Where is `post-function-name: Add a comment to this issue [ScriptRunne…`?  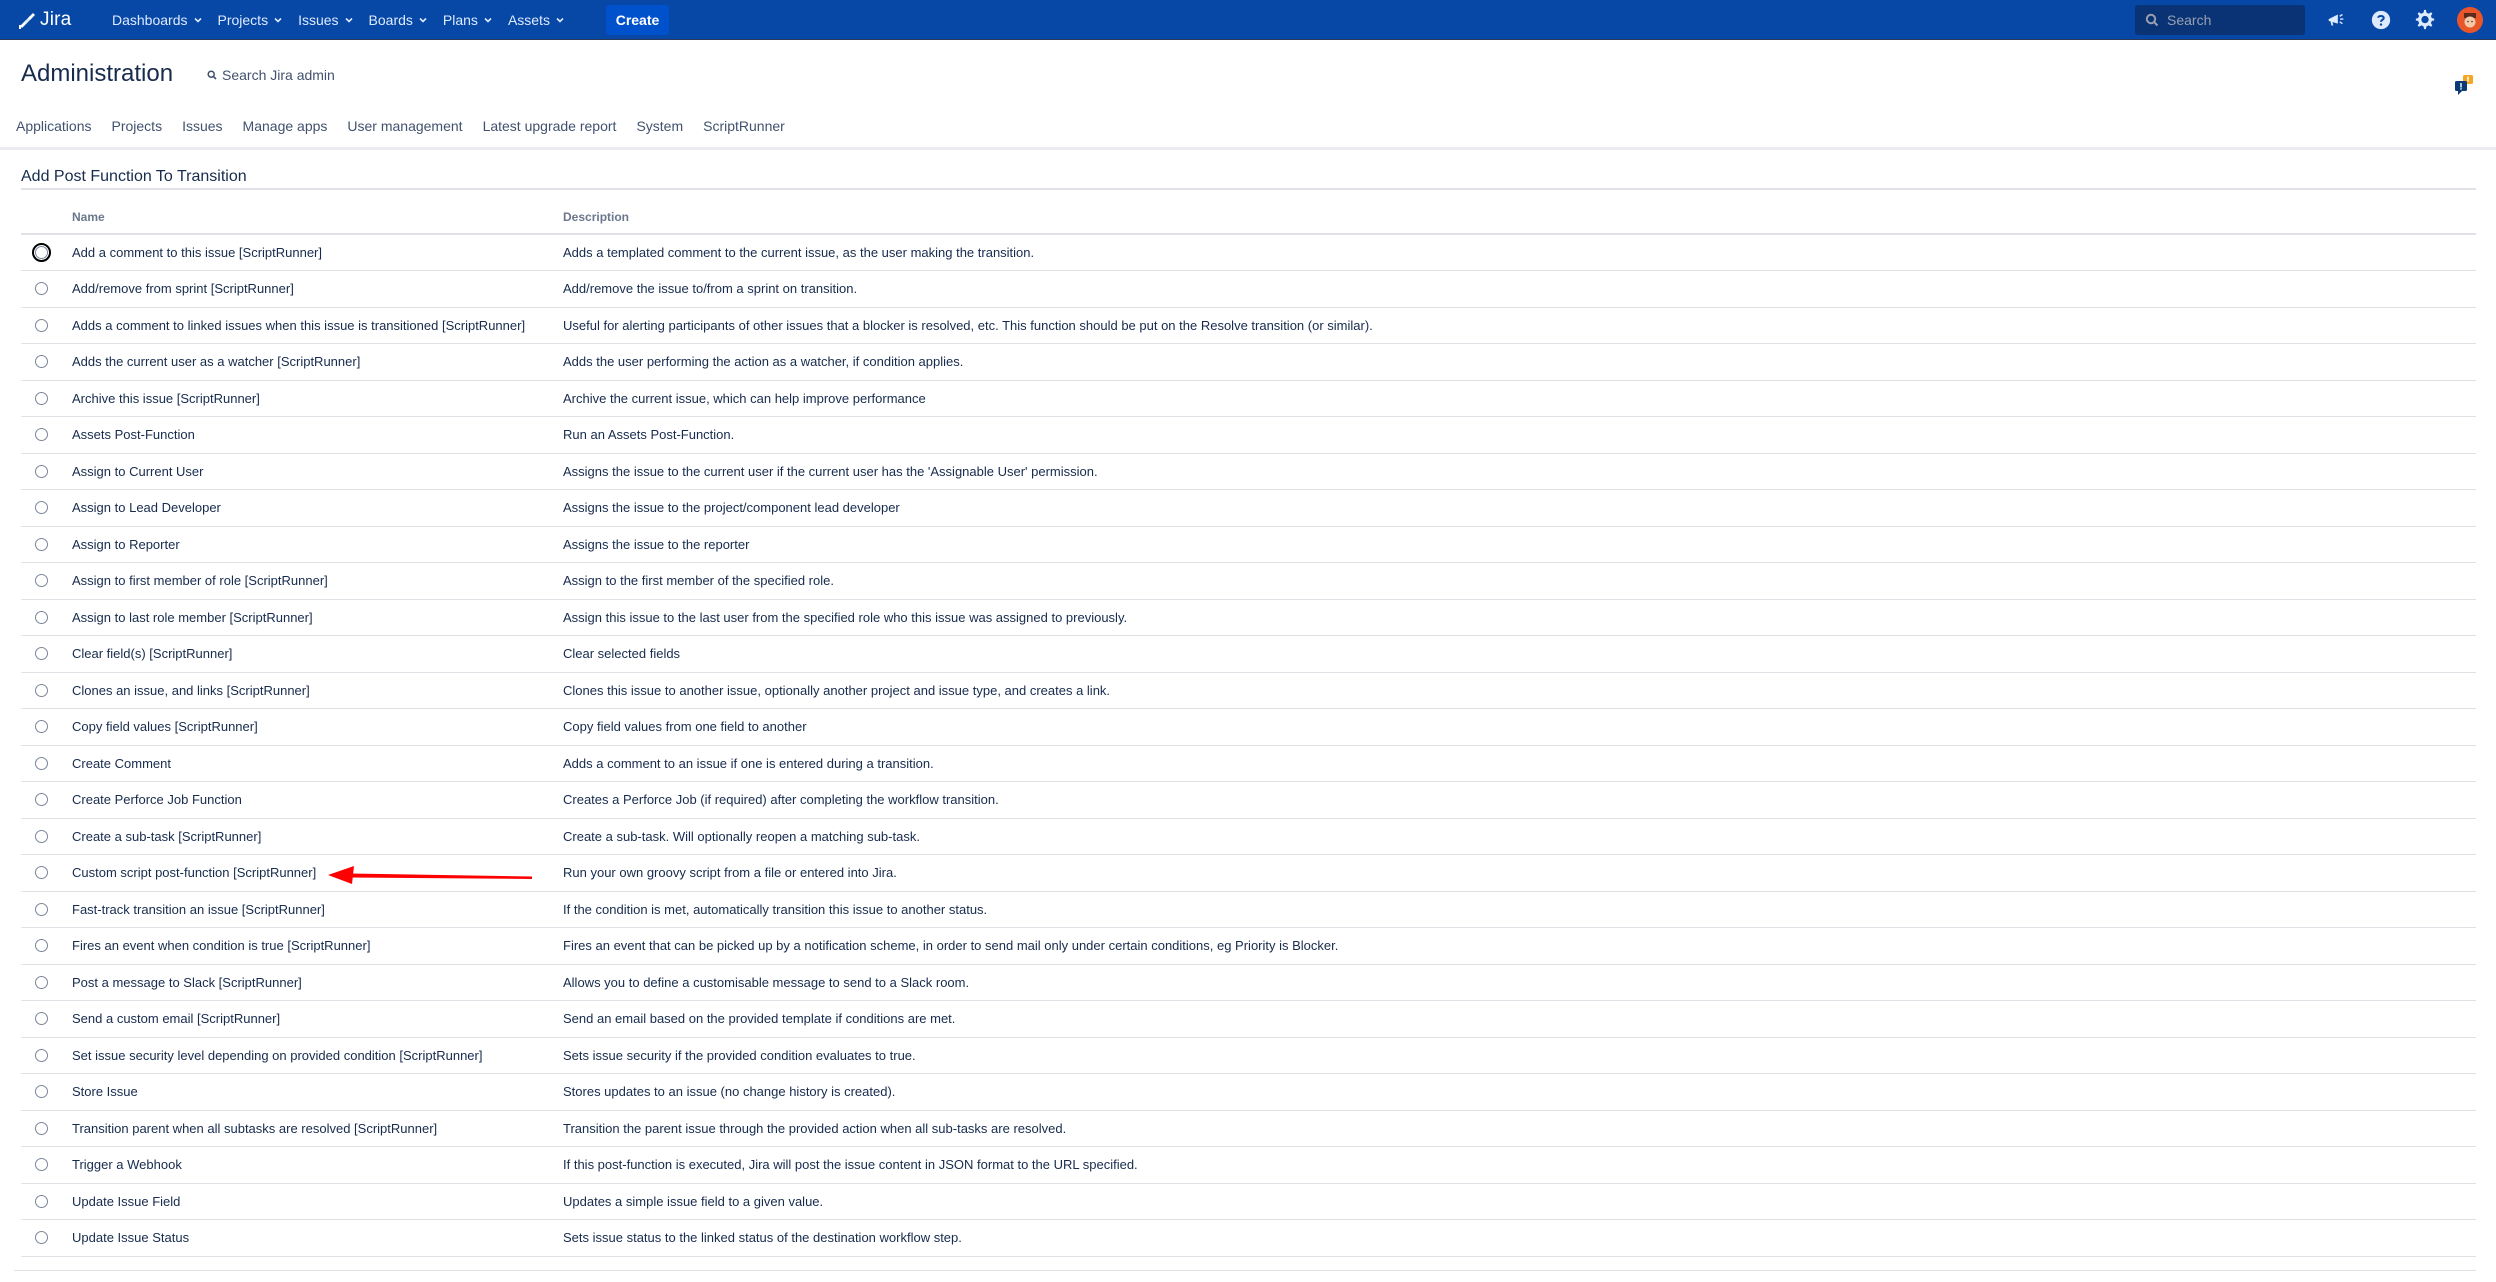
post-function-name: Add a comment to this issue [ScriptRunne… is located at coordinates (317, 252).